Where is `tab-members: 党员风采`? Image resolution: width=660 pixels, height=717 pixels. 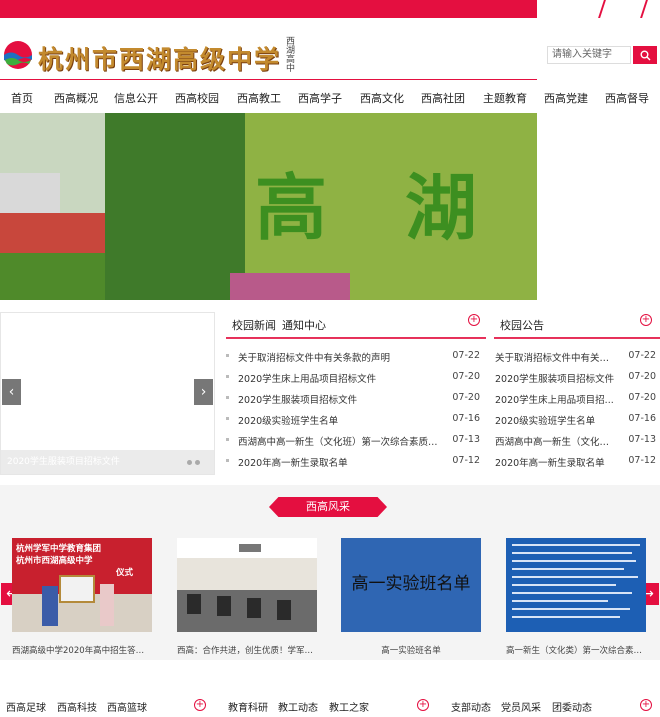
tab-members: 党员风采 is located at coordinates (521, 706).